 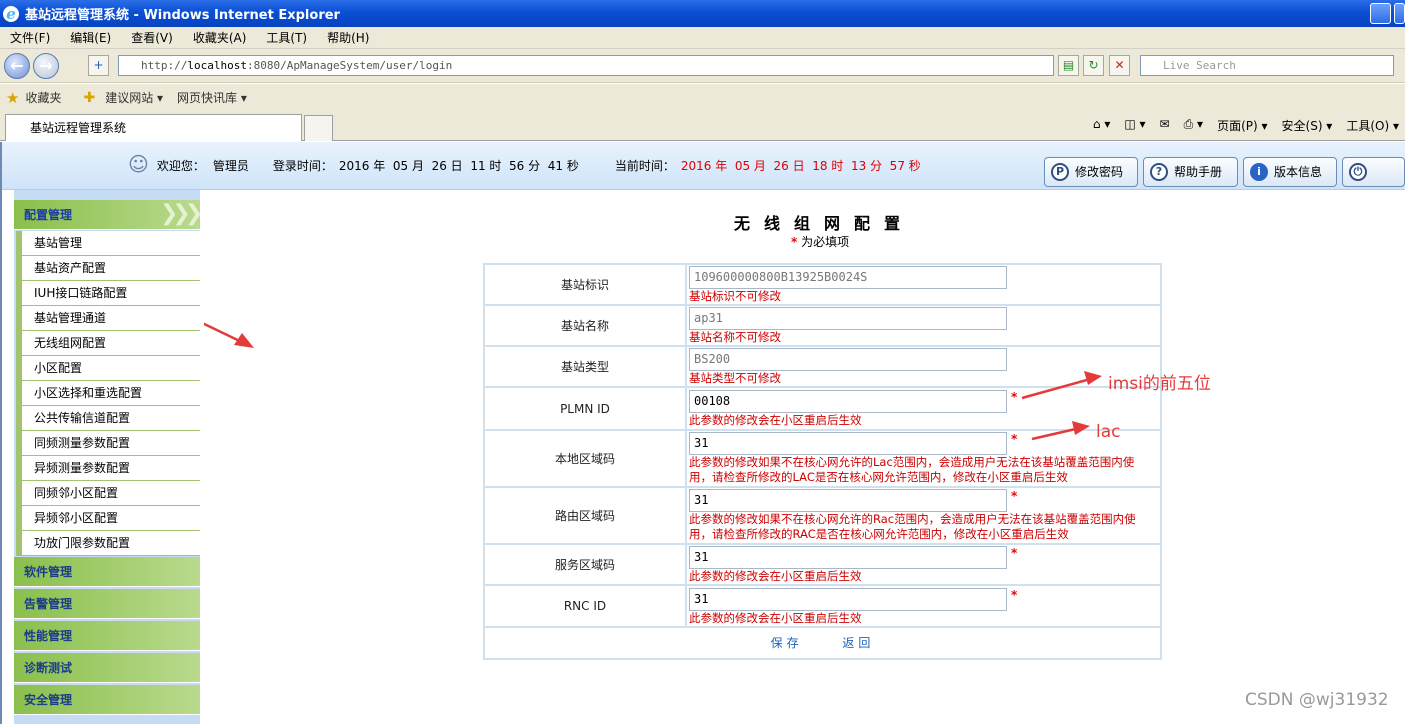 I want to click on new-tab-button, so click(x=318, y=128).